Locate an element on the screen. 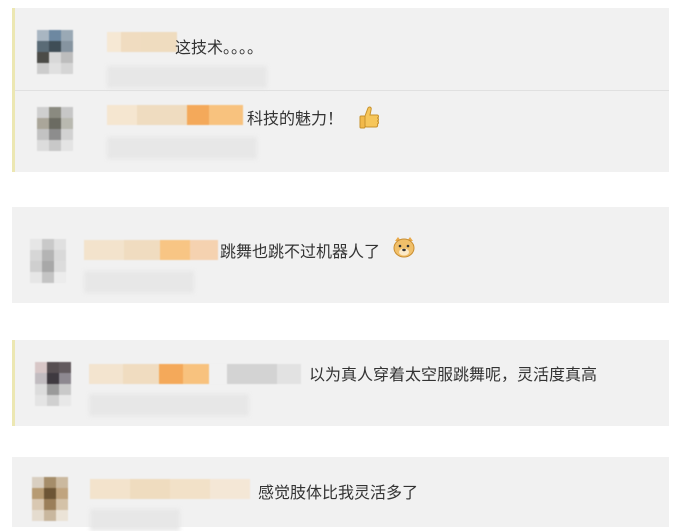 The height and width of the screenshot is (531, 680). comment-text: 感觉肢体比我灵活多了 is located at coordinates (338, 492).